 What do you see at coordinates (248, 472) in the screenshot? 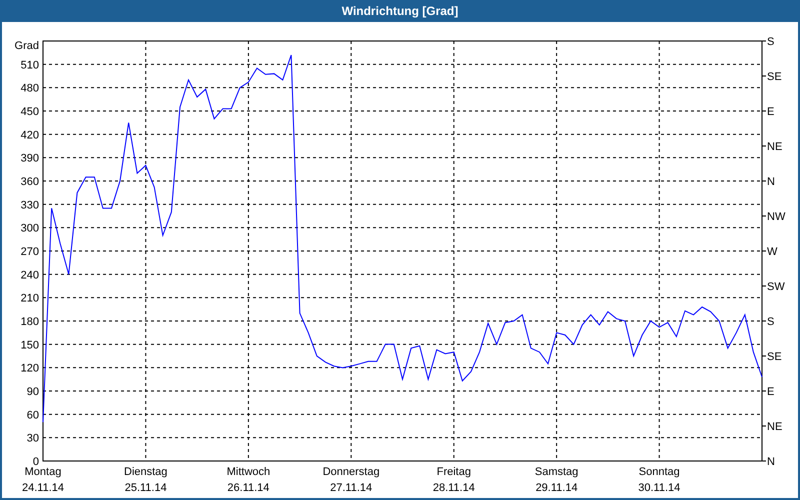
I see `x-axis-day-label: Mittwoch` at bounding box center [248, 472].